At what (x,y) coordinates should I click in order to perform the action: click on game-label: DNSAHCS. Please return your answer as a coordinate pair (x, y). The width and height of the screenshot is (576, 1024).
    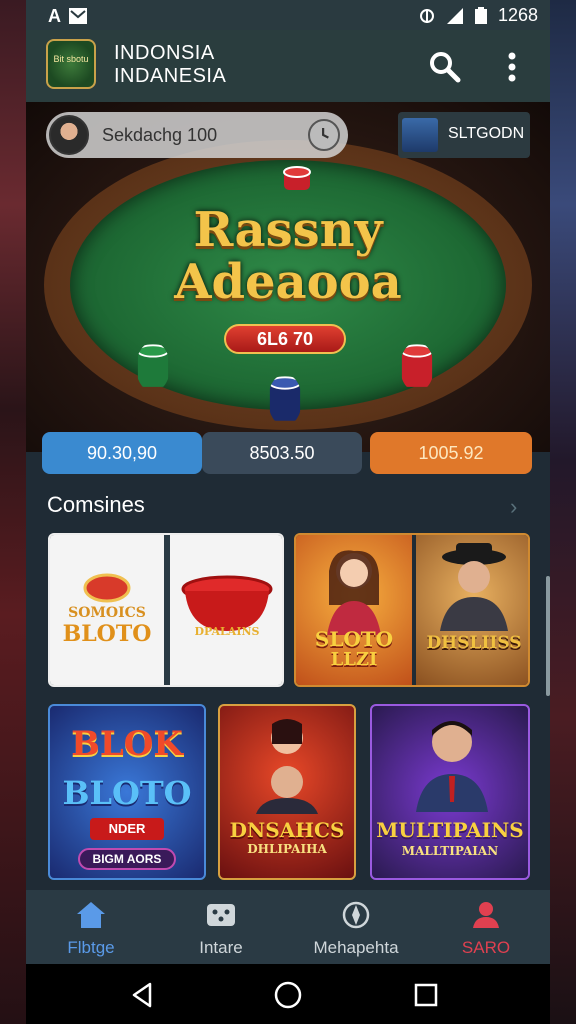
    Looking at the image, I should click on (287, 830).